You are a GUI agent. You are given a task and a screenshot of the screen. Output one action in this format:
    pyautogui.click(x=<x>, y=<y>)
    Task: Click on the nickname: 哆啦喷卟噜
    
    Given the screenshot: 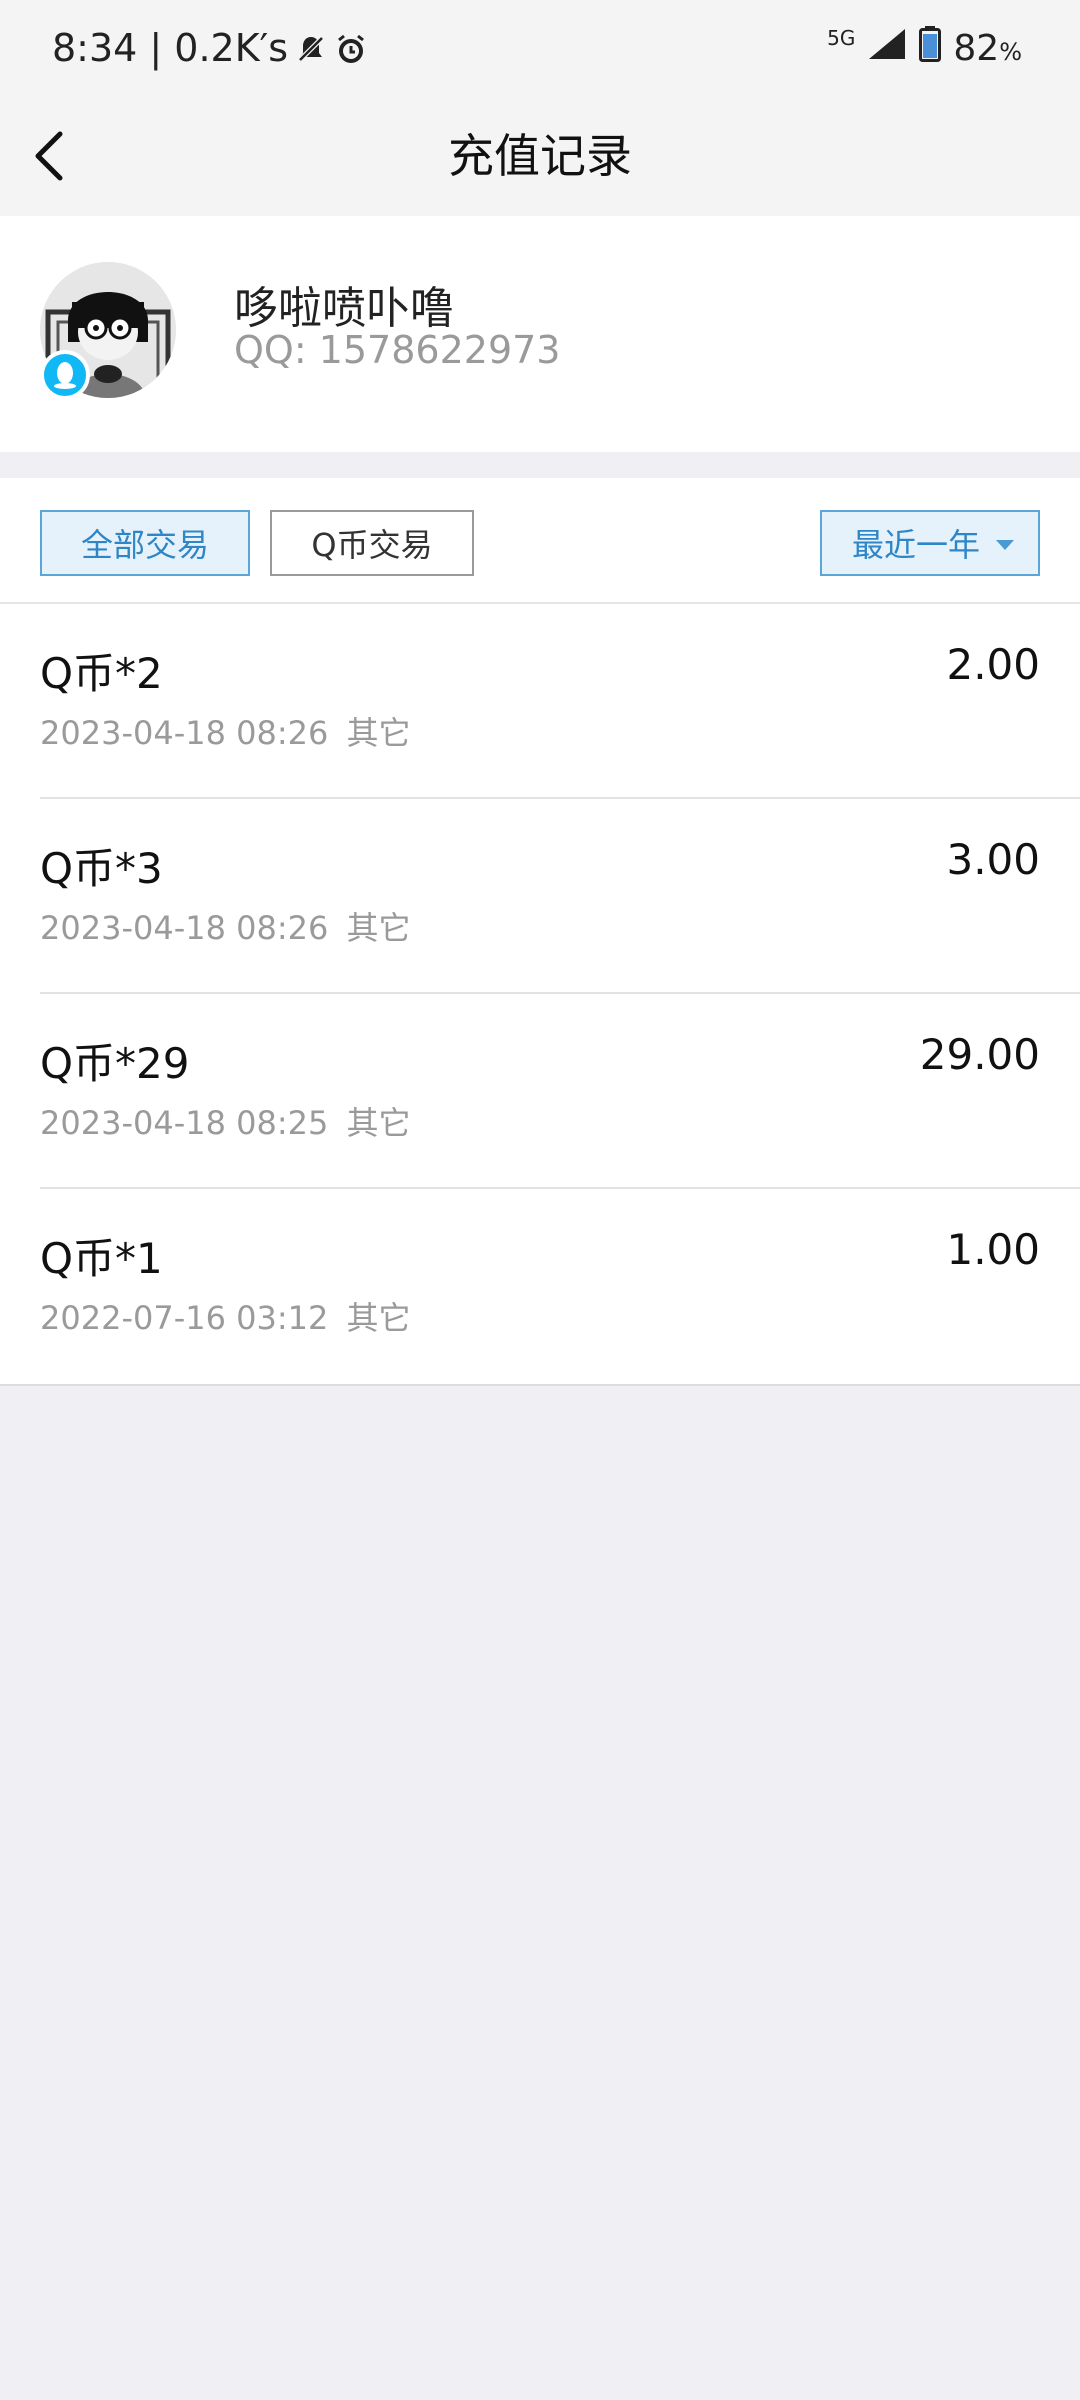 What is the action you would take?
    pyautogui.click(x=344, y=308)
    